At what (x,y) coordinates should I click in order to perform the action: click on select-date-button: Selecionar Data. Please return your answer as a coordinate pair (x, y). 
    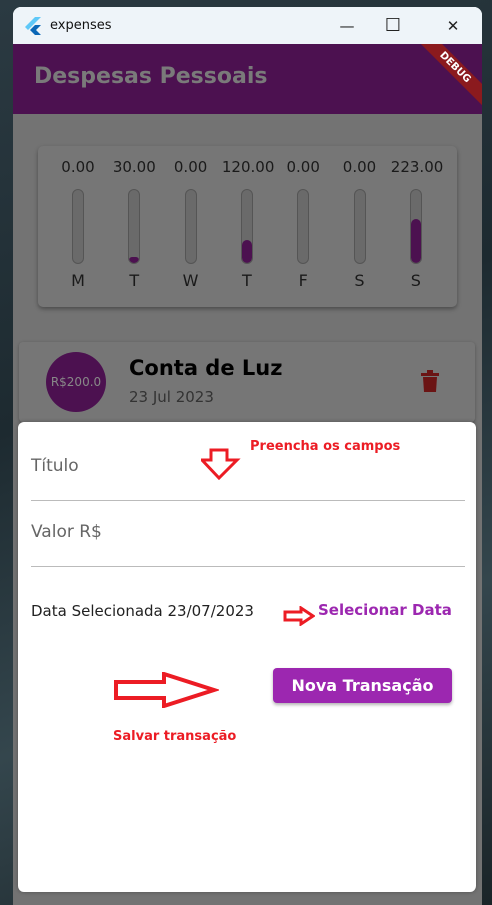
    Looking at the image, I should click on (385, 610).